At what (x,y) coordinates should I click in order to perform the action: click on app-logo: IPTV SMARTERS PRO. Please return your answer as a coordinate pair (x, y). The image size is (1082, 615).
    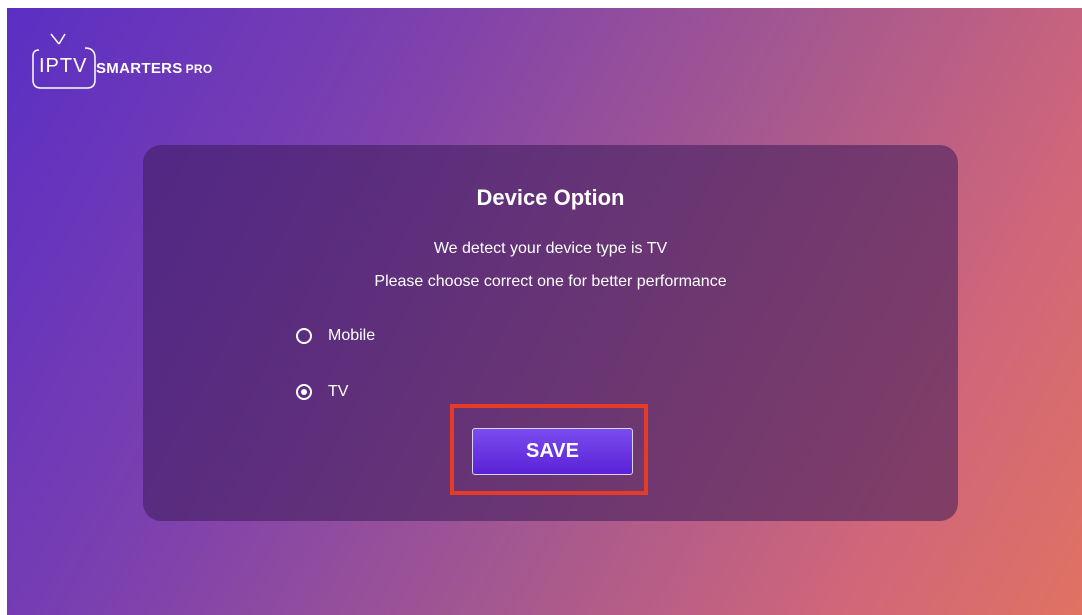
    Looking at the image, I should click on (149, 57).